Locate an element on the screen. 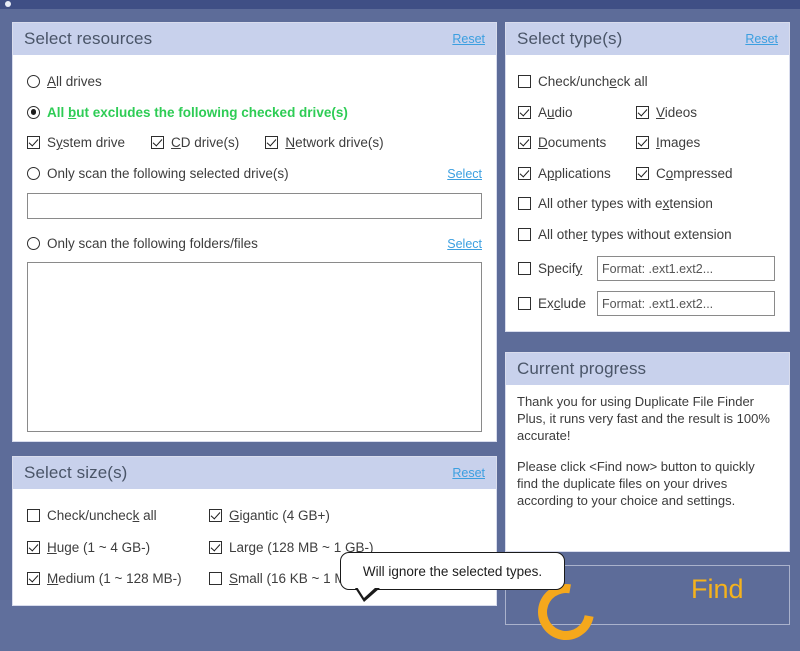 This screenshot has width=800, height=651. checkbox-small-label: Small (16 KB ~ 1 M is located at coordinates (287, 578).